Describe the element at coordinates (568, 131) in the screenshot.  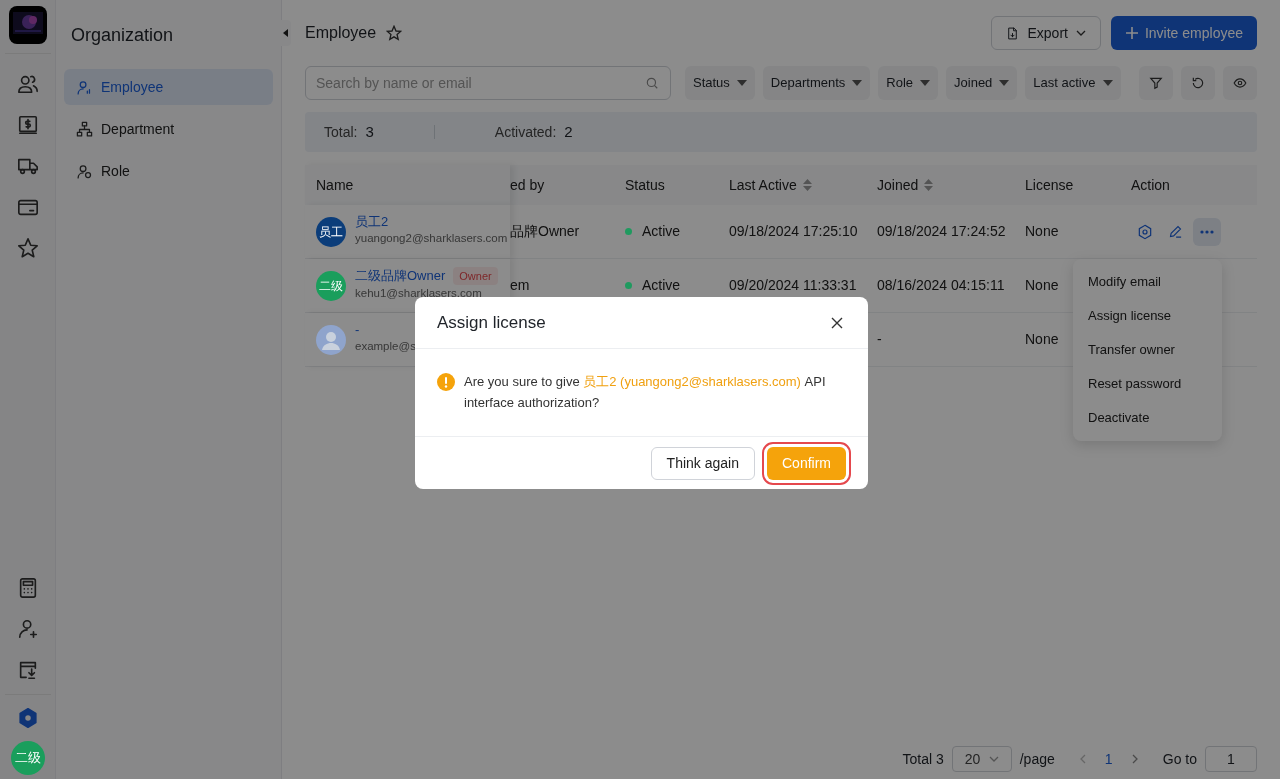
I see `stat-value: 2` at that location.